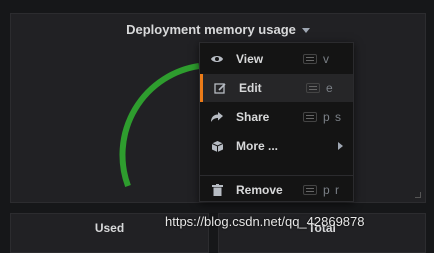 The image size is (434, 253). I want to click on menu-item-view: View v, so click(276, 59).